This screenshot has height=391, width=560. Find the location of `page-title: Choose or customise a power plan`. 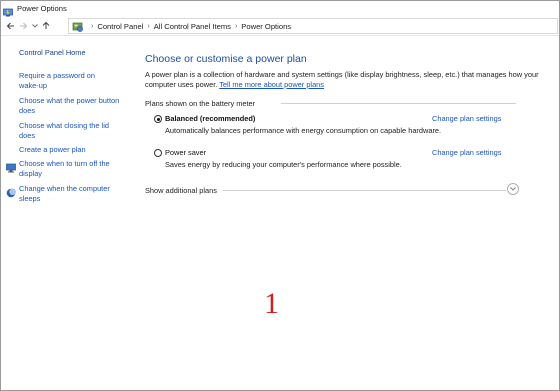

page-title: Choose or customise a power plan is located at coordinates (226, 59).